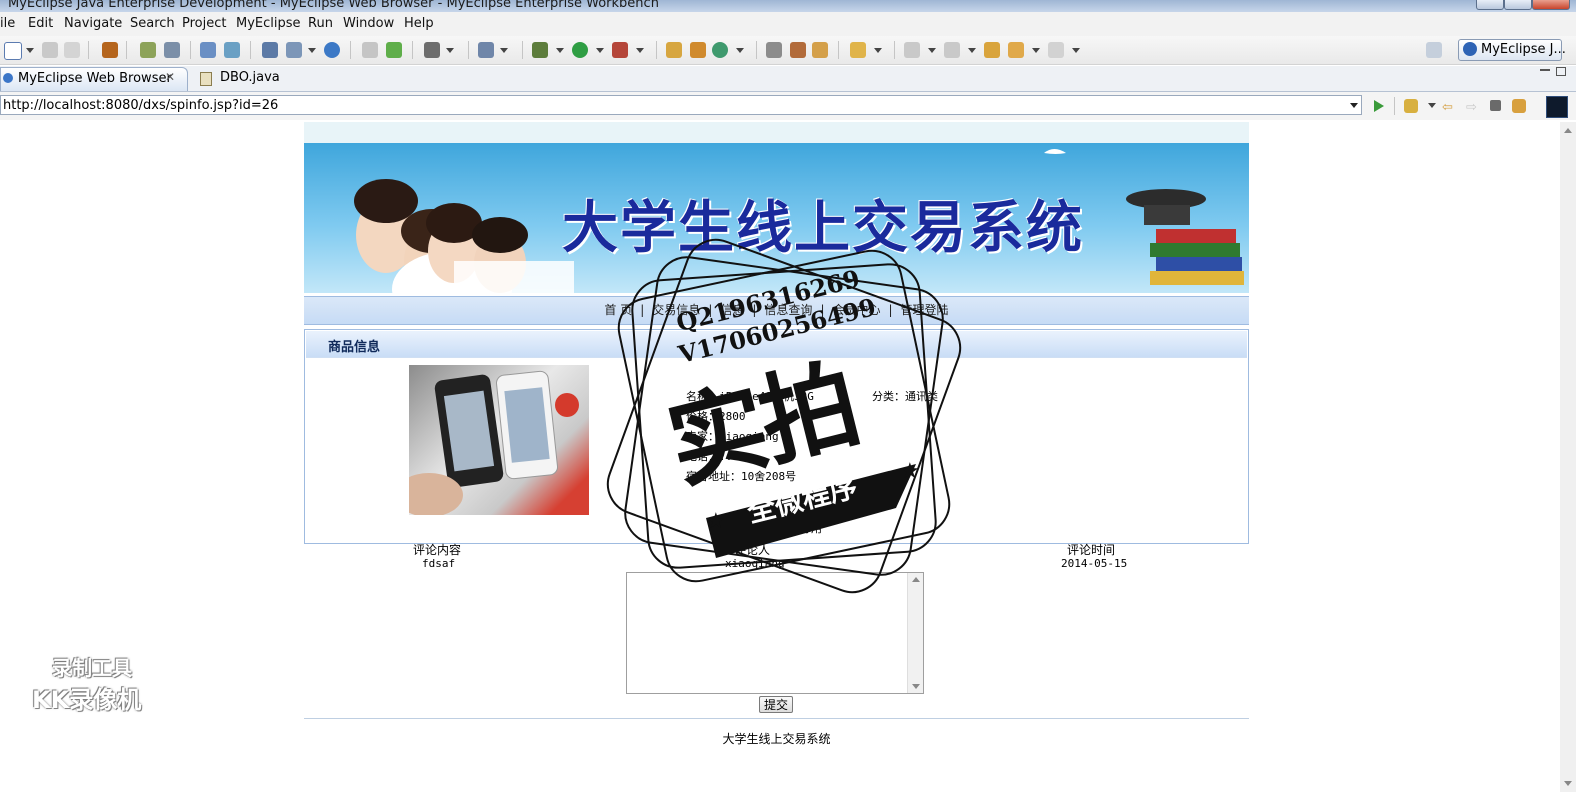 This screenshot has height=794, width=1576. I want to click on nav-trade-info: 交易信息, so click(676, 310).